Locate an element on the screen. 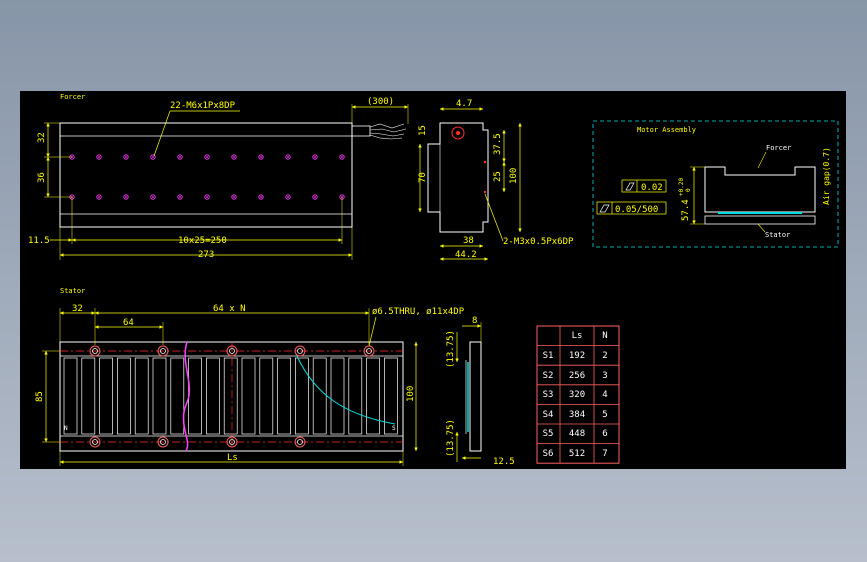 The height and width of the screenshot is (562, 867). assembly-stator-label: Stator is located at coordinates (777, 235).